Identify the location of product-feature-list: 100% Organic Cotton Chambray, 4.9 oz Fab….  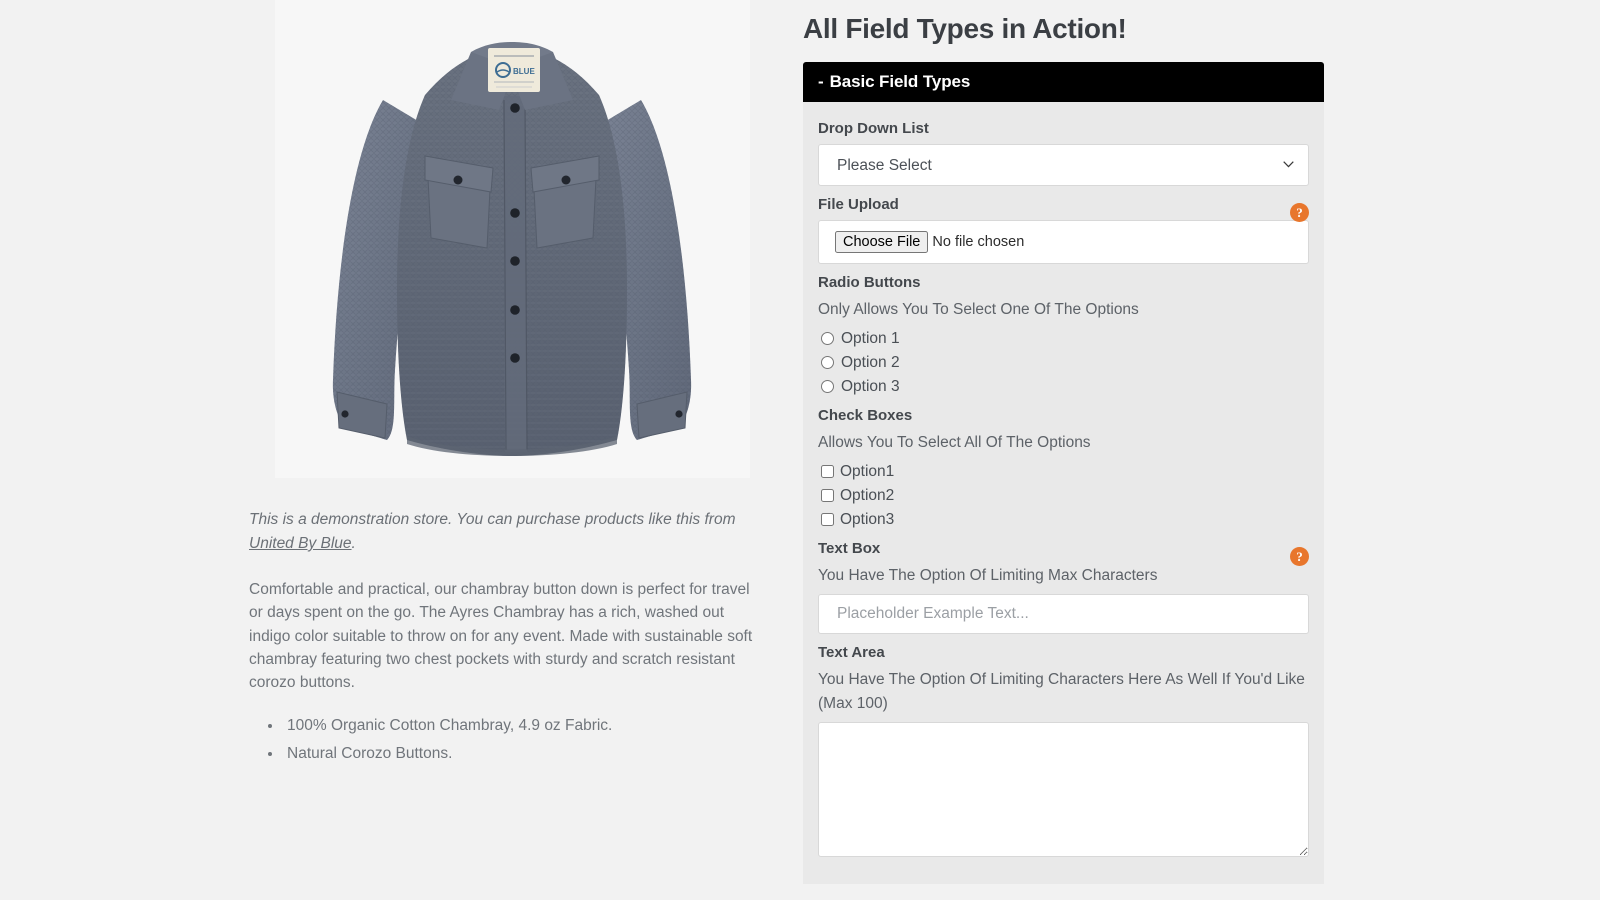
(509, 740).